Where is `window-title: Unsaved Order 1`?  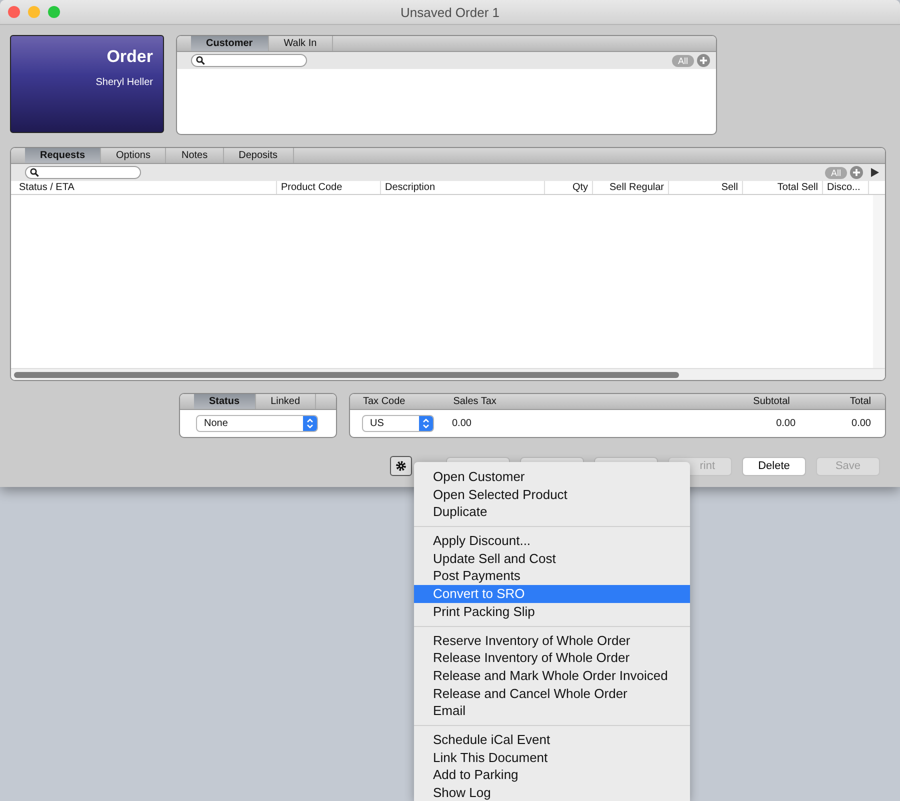
window-title: Unsaved Order 1 is located at coordinates (450, 12).